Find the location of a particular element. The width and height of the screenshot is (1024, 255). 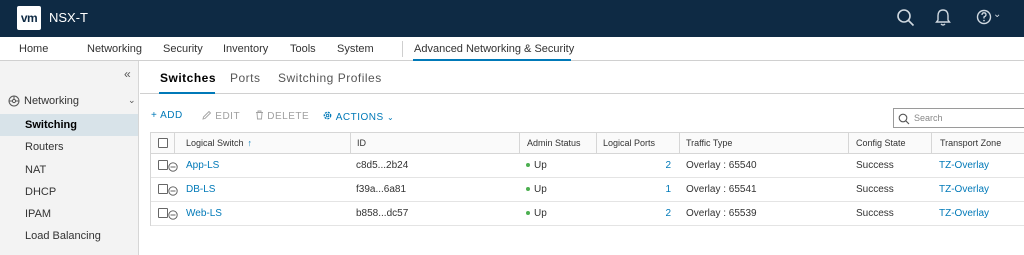

sidebar-item-routers: Routers is located at coordinates (69, 147).